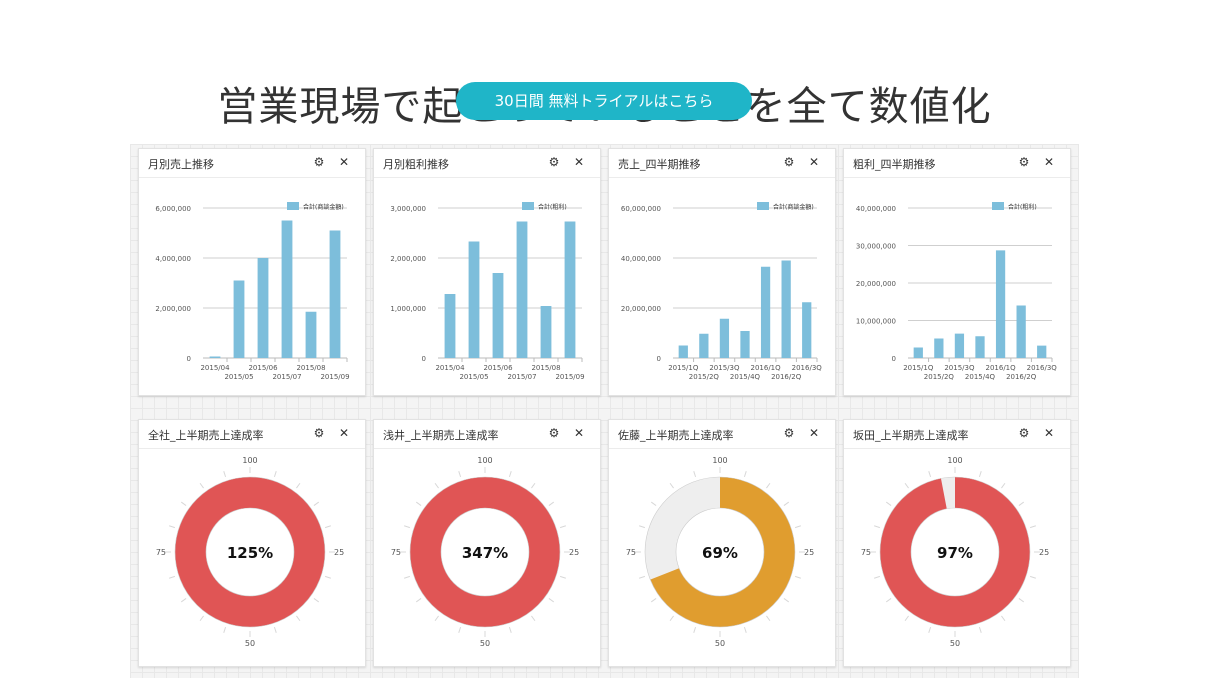 The height and width of the screenshot is (678, 1209). I want to click on widget-title: 粗利_四半期推移, so click(894, 164).